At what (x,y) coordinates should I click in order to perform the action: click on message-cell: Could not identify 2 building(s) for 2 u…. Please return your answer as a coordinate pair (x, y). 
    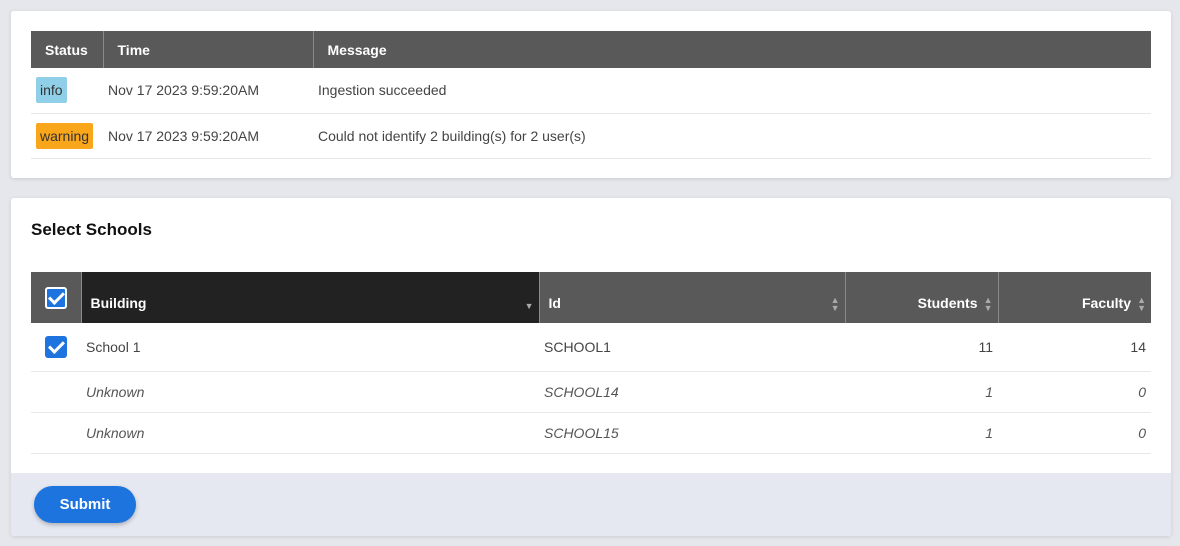
    Looking at the image, I should click on (732, 136).